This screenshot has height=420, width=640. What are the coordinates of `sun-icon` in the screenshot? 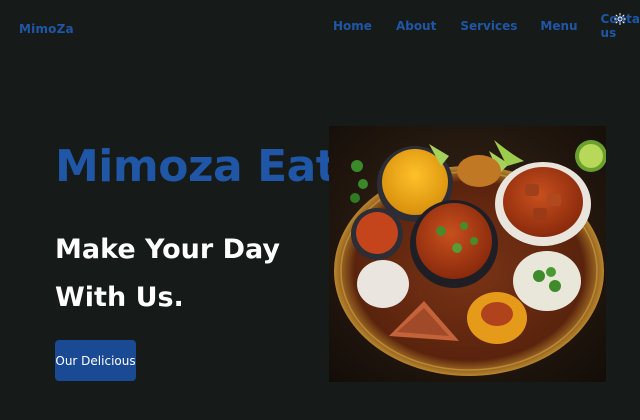 It's located at (620, 19).